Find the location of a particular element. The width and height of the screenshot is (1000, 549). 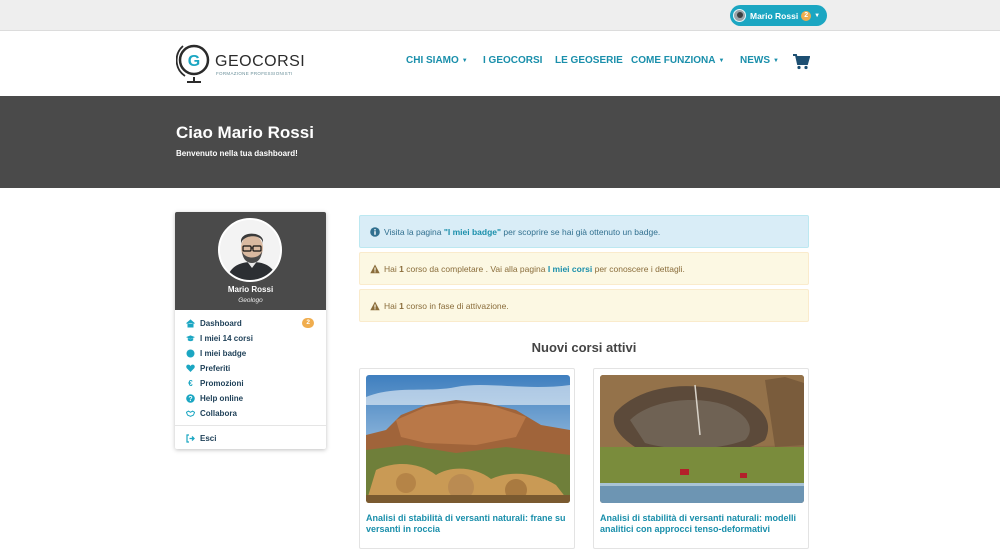

avatar is located at coordinates (250, 250).